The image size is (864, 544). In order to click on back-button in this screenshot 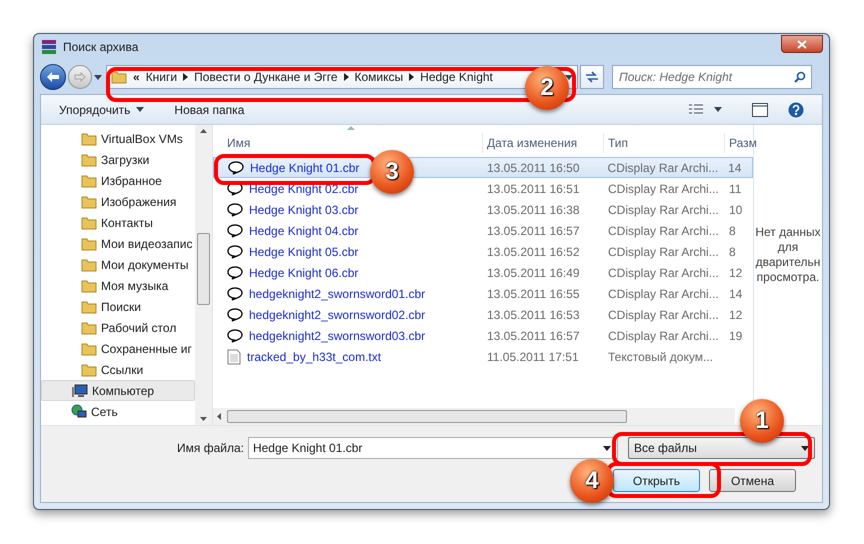, I will do `click(53, 77)`.